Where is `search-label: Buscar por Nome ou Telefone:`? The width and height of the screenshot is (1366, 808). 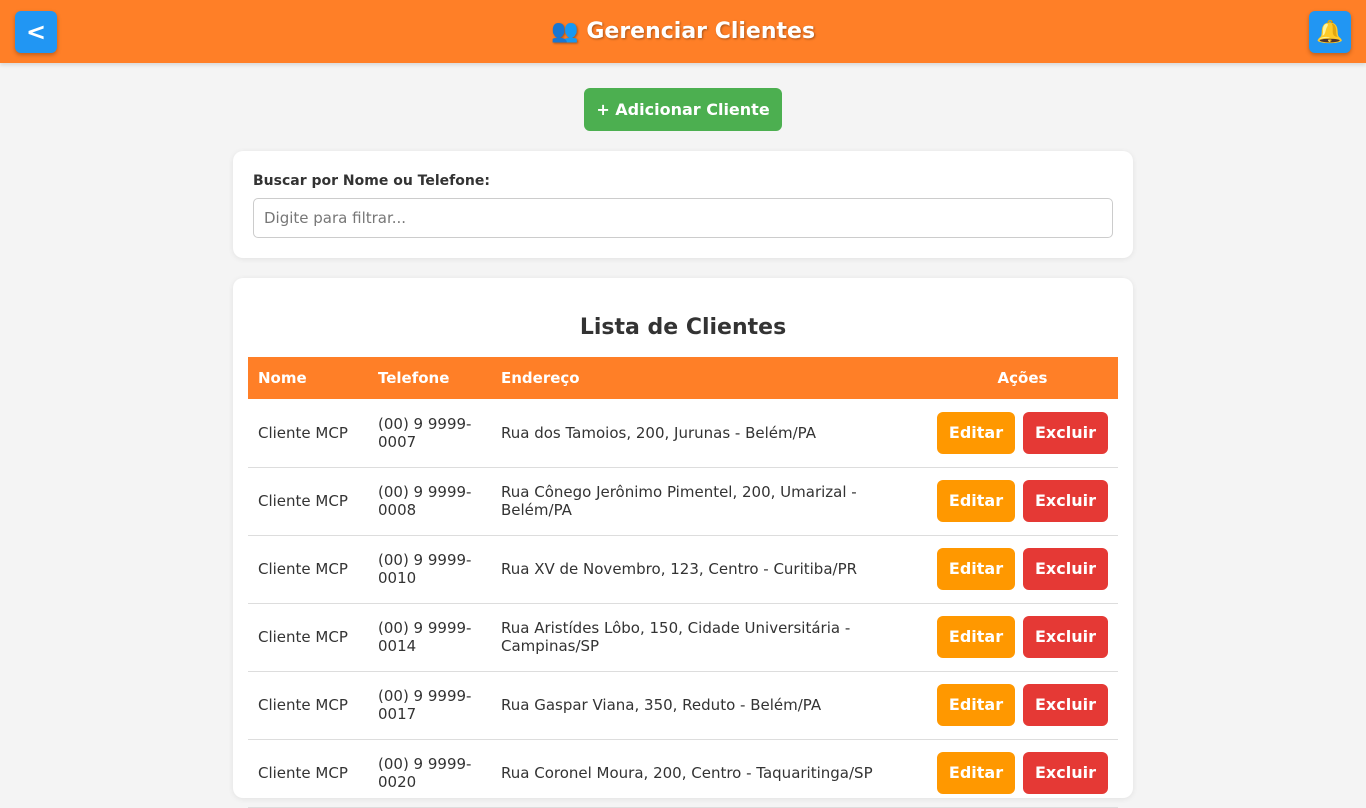 search-label: Buscar por Nome ou Telefone: is located at coordinates (371, 181).